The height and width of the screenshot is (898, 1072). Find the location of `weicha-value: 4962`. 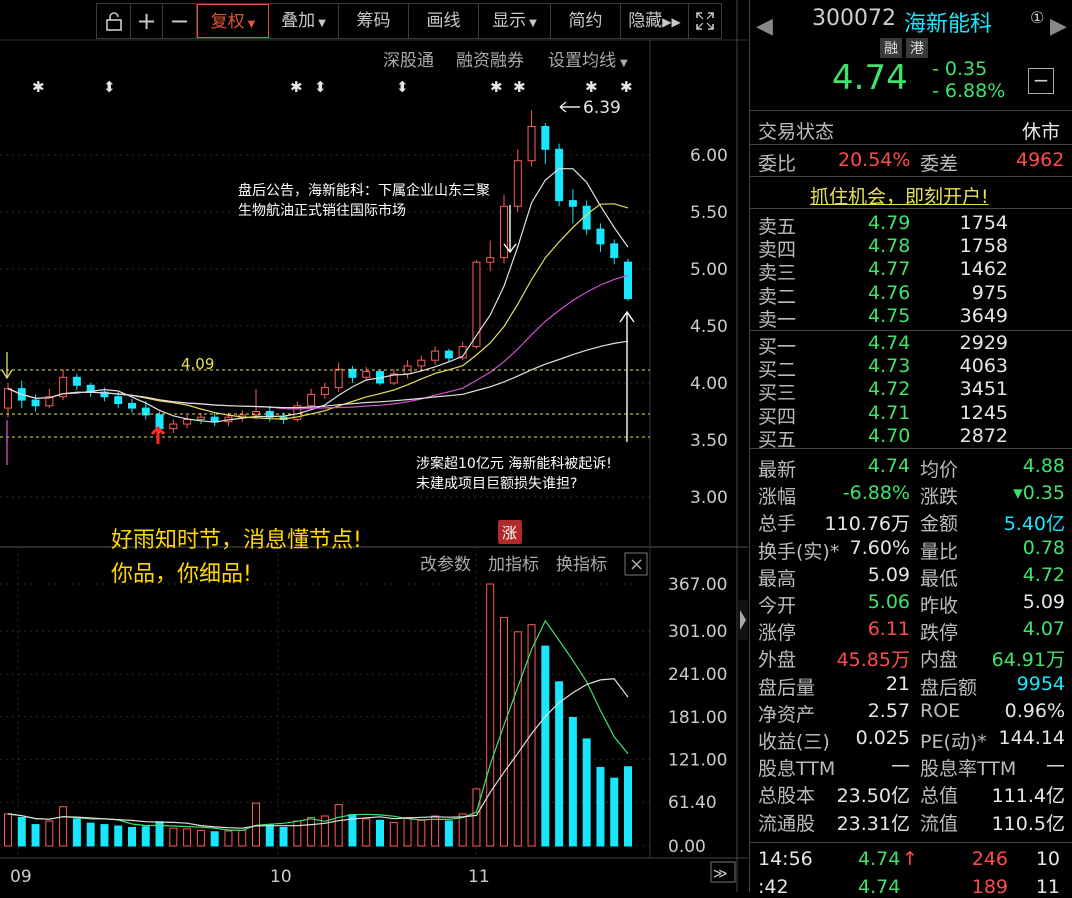

weicha-value: 4962 is located at coordinates (1040, 160).